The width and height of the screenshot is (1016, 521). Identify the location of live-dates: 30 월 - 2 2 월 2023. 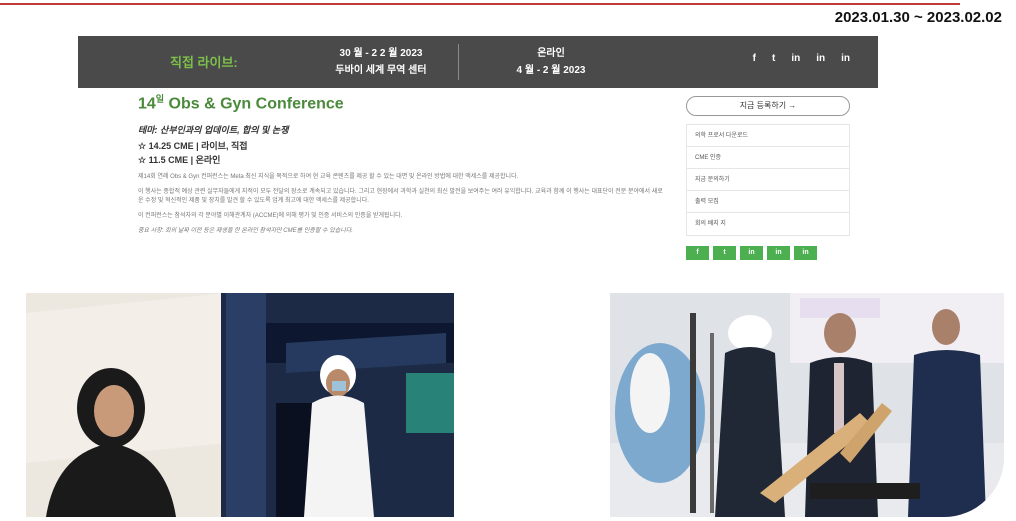
(381, 53).